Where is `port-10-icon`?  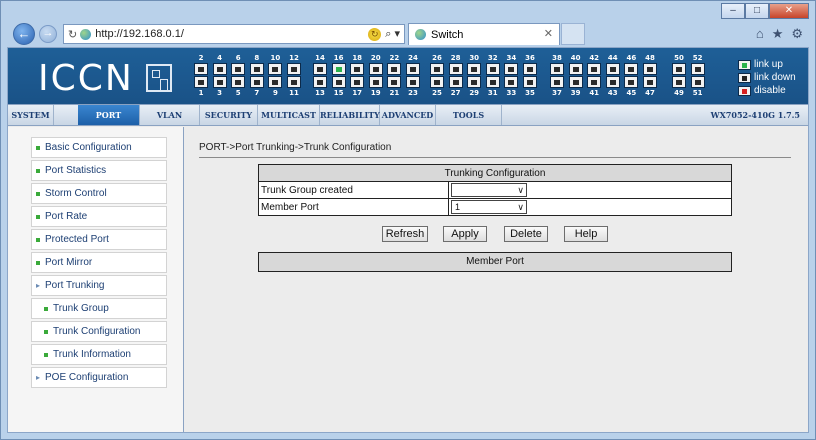
port-10-icon is located at coordinates (275, 69).